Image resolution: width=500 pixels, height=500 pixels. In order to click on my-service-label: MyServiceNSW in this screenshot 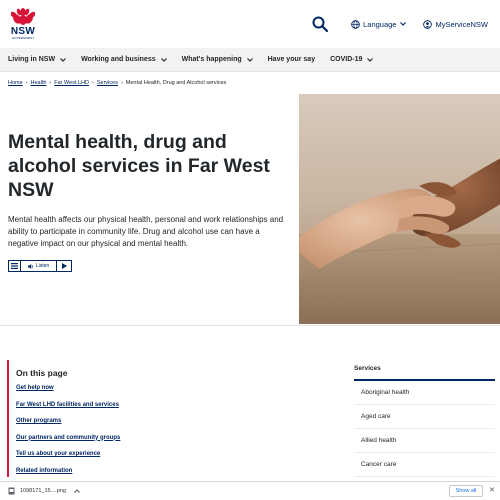, I will do `click(461, 24)`.